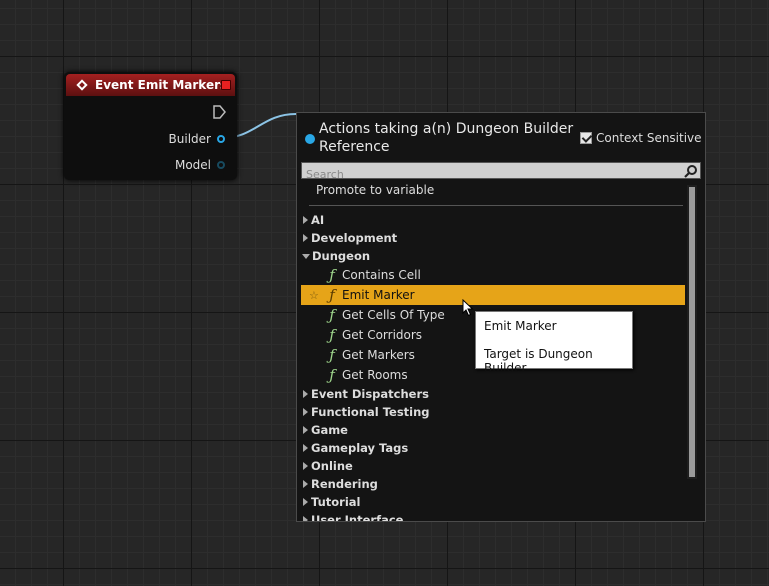 This screenshot has width=769, height=586. Describe the element at coordinates (586, 138) in the screenshot. I see `context-sensitive-checkbox` at that location.